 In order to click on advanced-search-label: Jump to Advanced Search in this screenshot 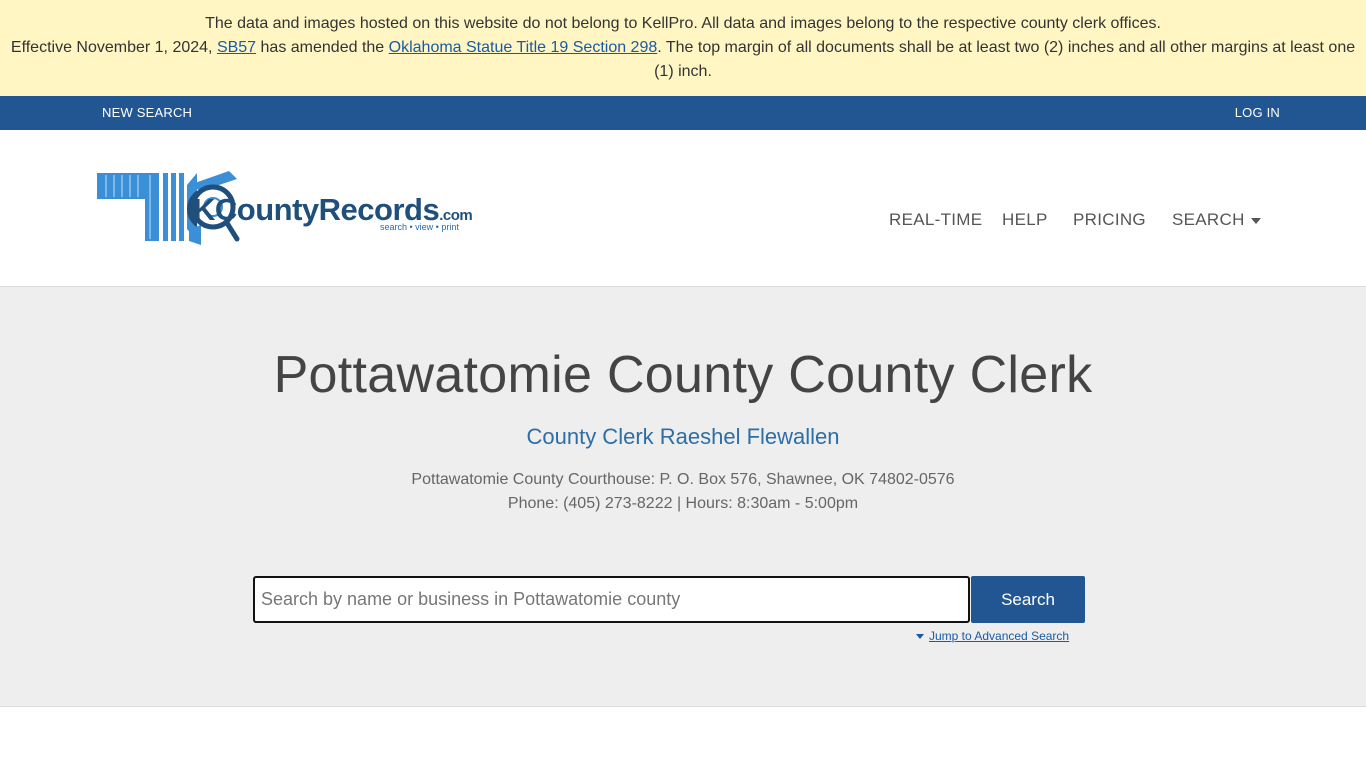, I will do `click(999, 636)`.